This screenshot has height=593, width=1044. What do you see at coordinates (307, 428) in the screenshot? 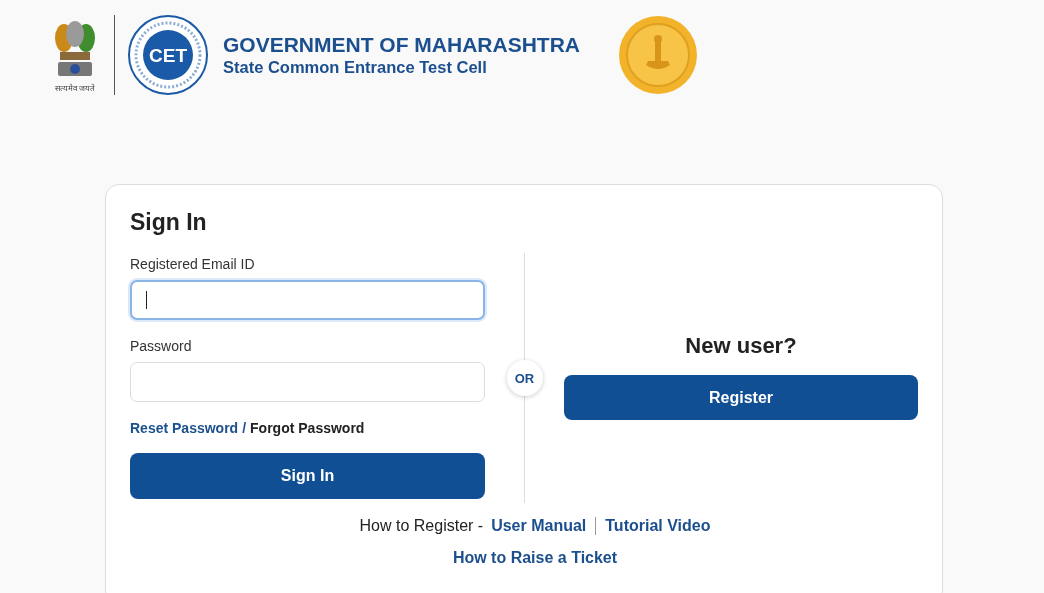
I see `forgot-password-link: Forgot Password` at bounding box center [307, 428].